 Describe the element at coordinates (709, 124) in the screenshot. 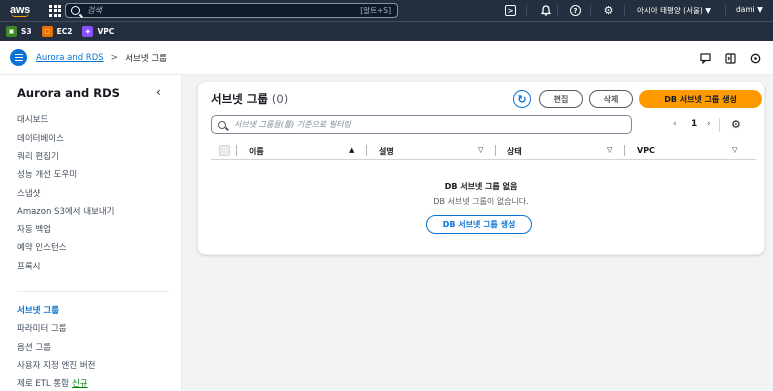

I see `next-page-icon: ›` at that location.